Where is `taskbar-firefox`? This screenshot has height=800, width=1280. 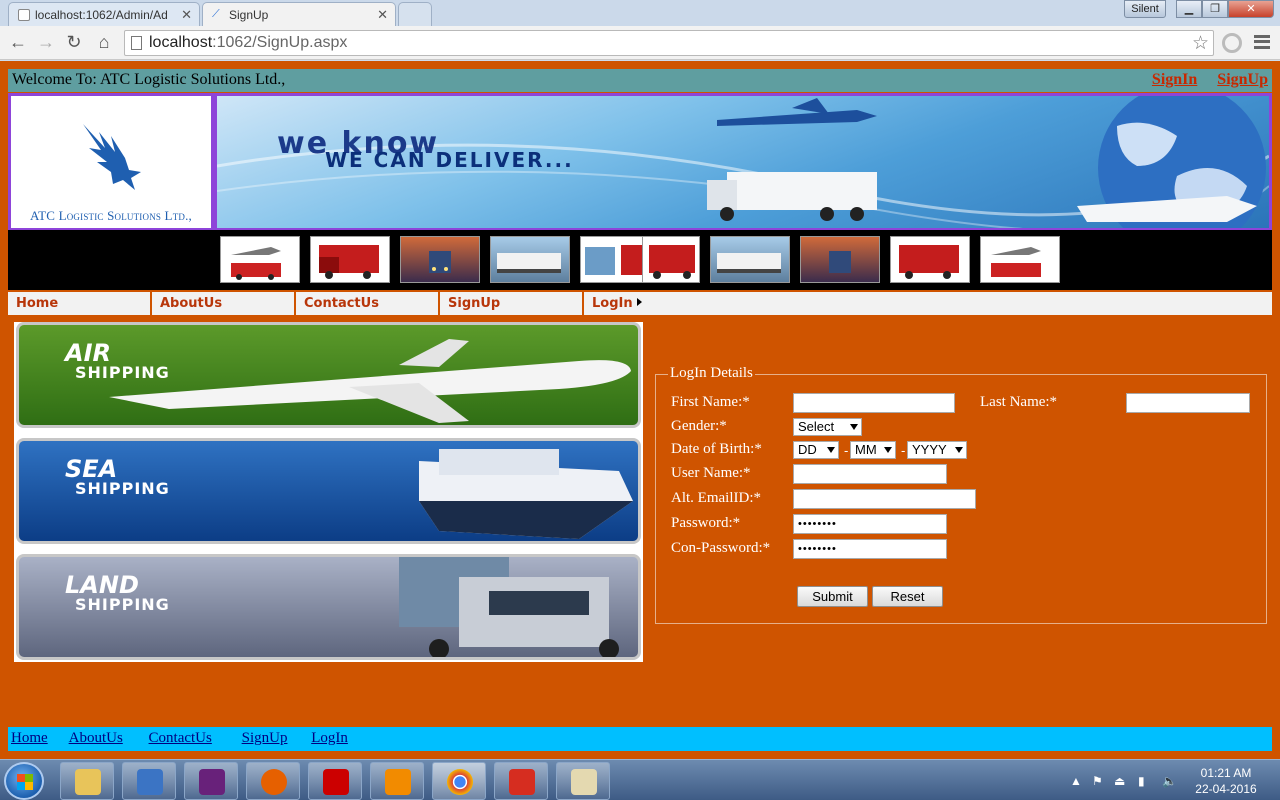
taskbar-firefox is located at coordinates (273, 781).